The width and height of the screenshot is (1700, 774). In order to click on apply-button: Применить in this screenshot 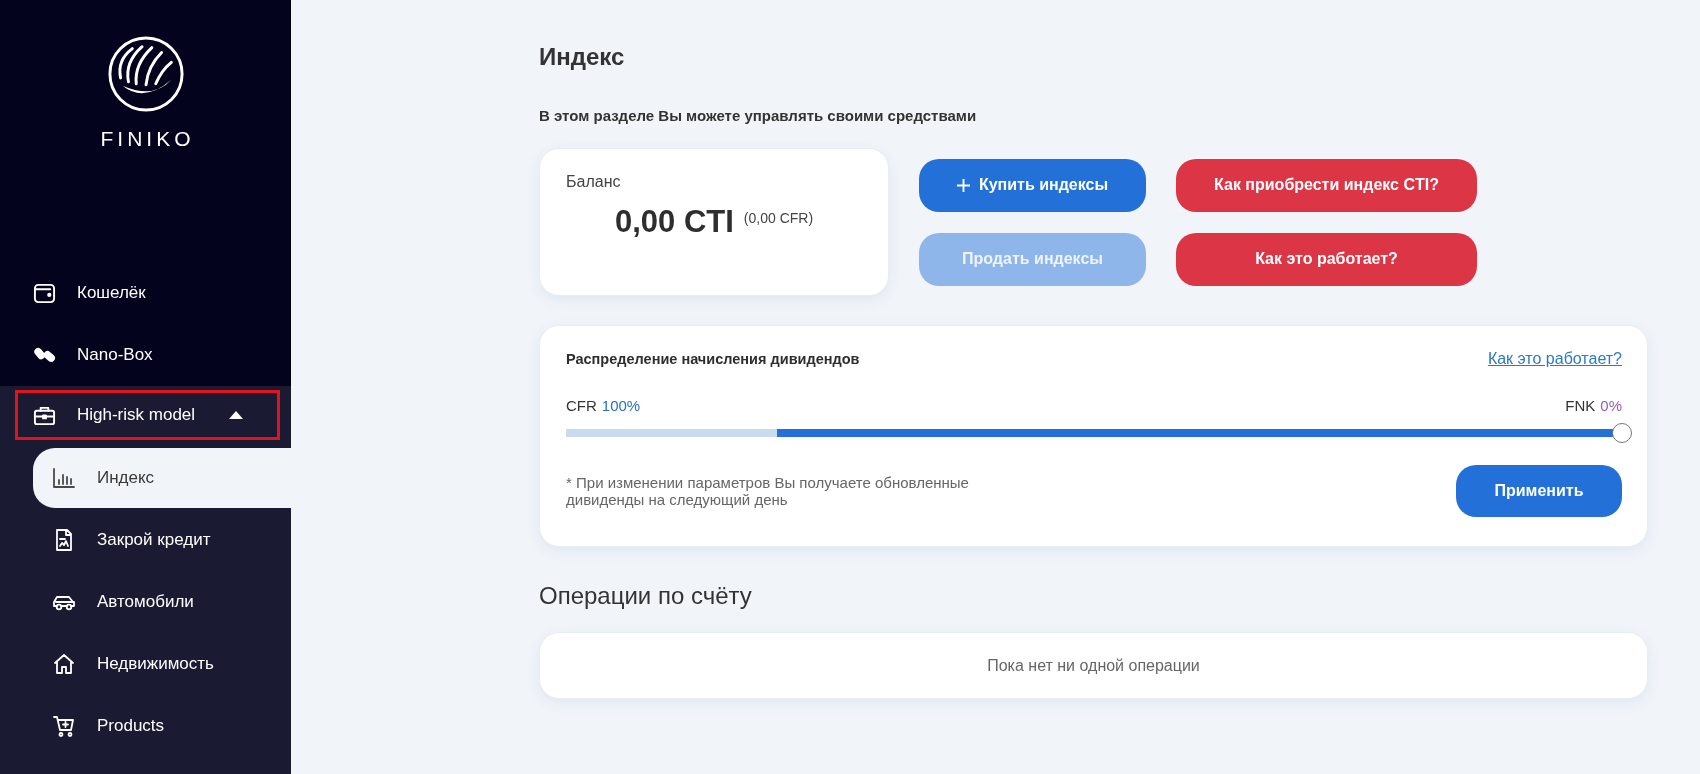, I will do `click(1539, 491)`.